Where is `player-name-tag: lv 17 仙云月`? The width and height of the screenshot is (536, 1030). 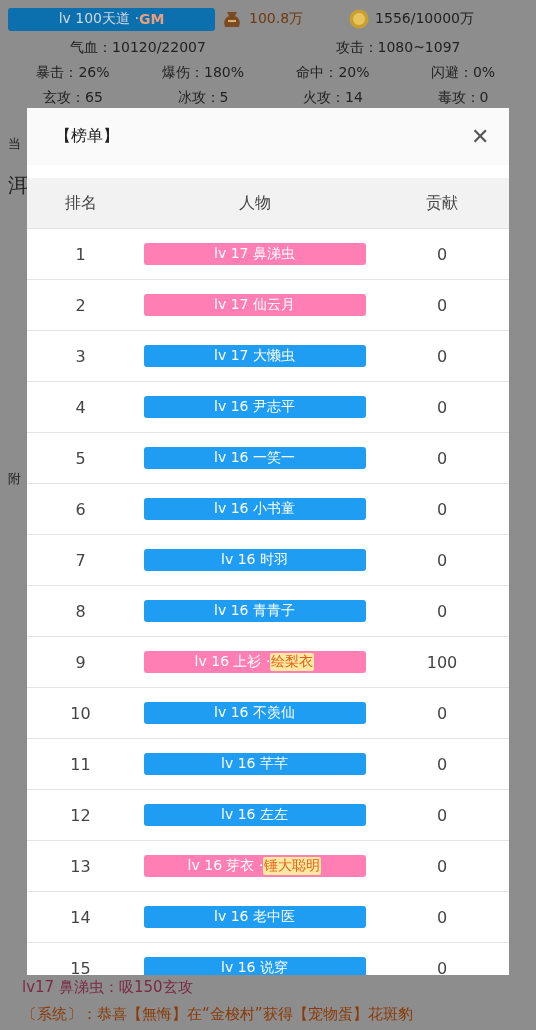 player-name-tag: lv 17 仙云月 is located at coordinates (254, 305).